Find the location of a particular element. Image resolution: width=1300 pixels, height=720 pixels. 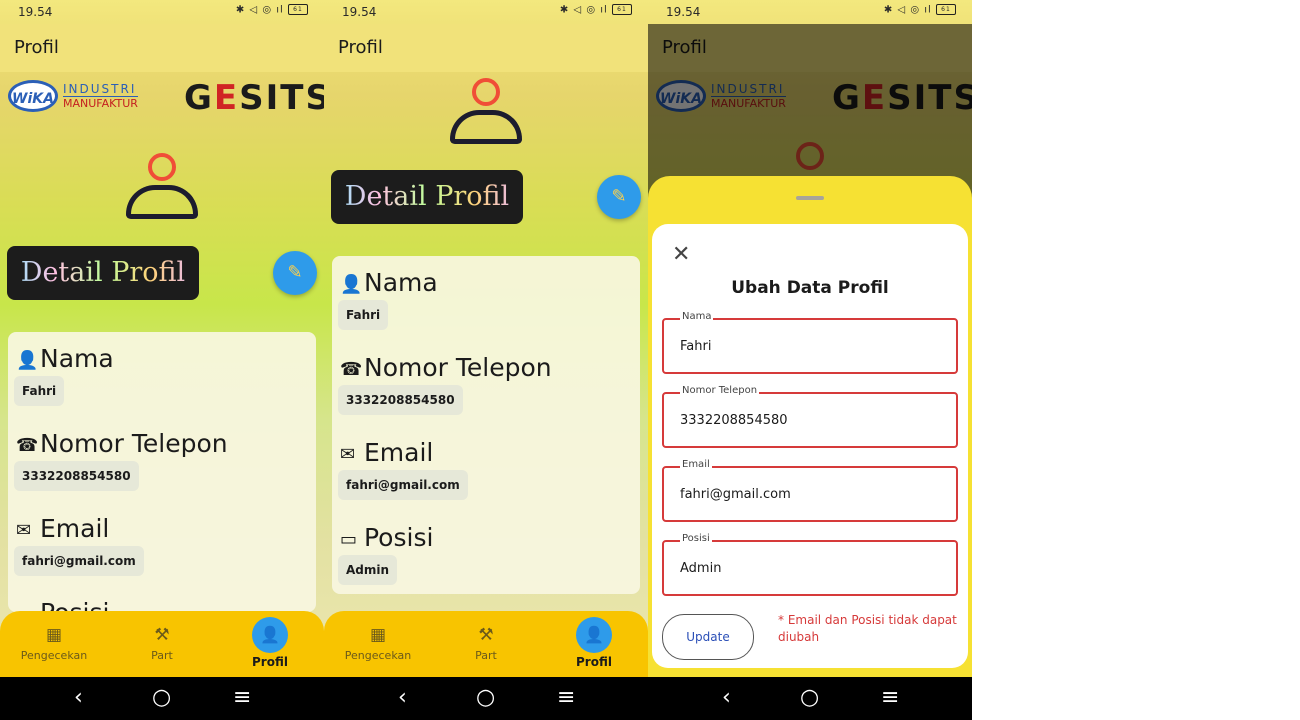

gesits-g: G is located at coordinates (199, 98).